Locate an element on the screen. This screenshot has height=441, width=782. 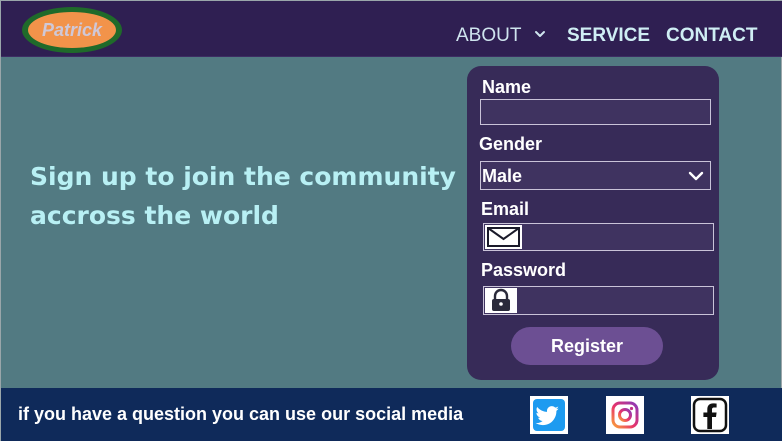
email-input is located at coordinates (598, 237).